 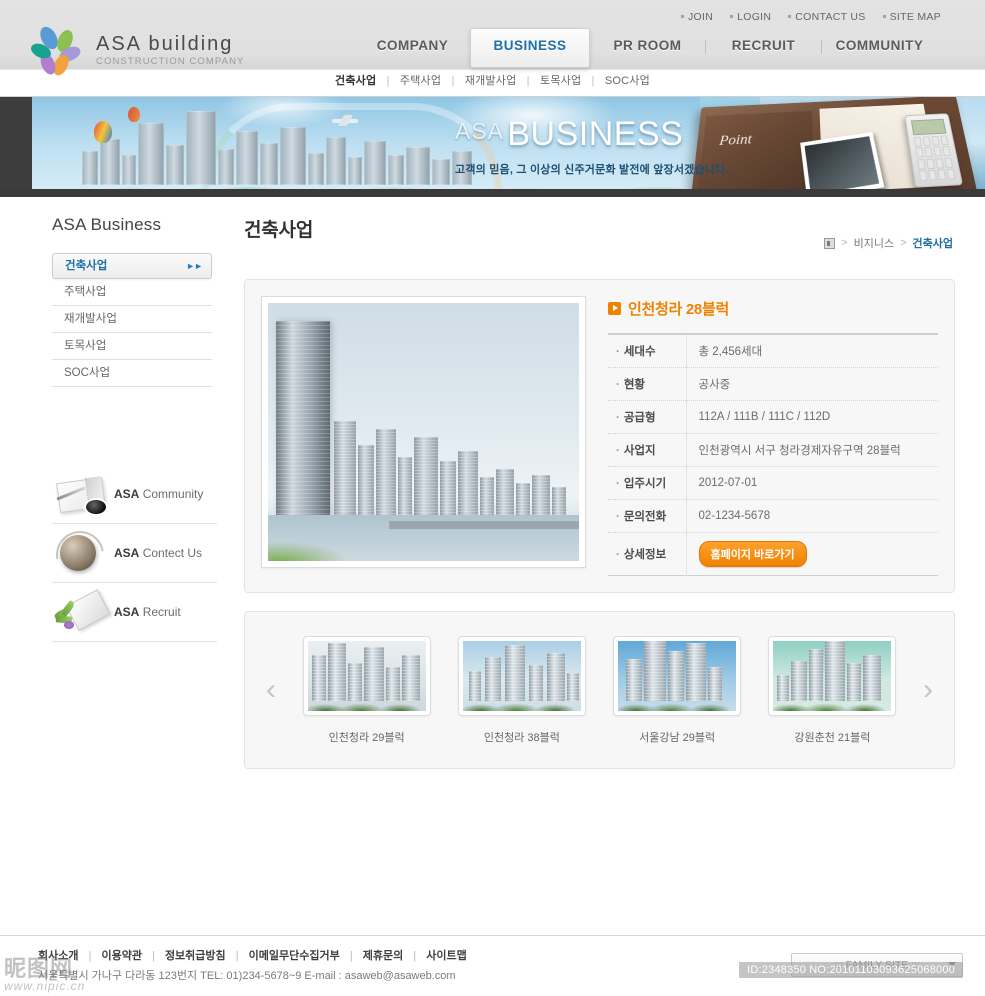 I want to click on utility-nav: JOIN LOGIN CONTACT US SITE MAP, so click(x=810, y=17).